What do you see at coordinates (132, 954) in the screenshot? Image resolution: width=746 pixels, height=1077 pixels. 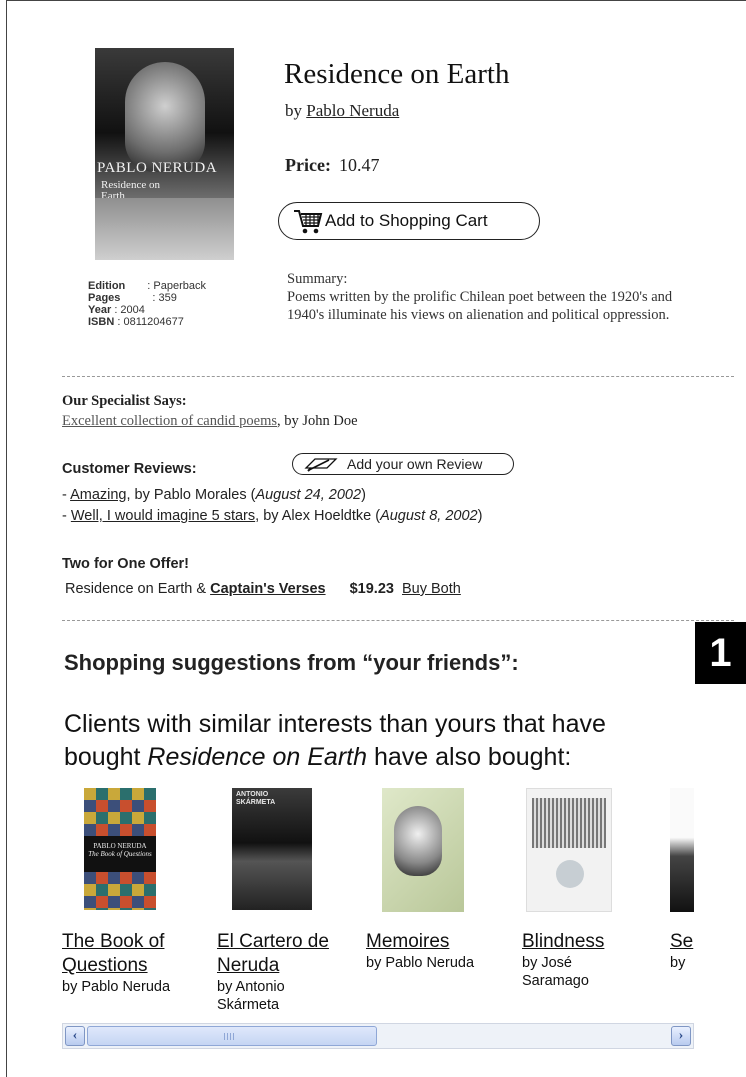 I see `suggestion-title-link: The Book of Questions` at bounding box center [132, 954].